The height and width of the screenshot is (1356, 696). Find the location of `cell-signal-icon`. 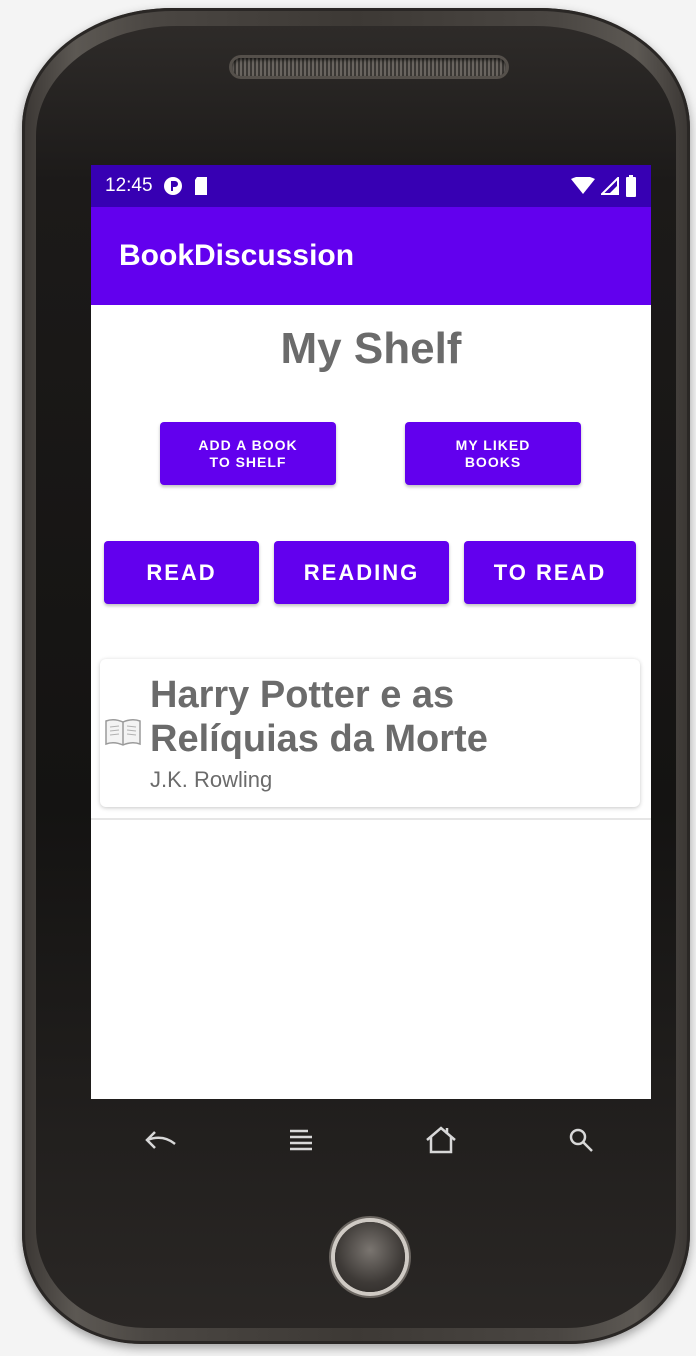

cell-signal-icon is located at coordinates (610, 186).